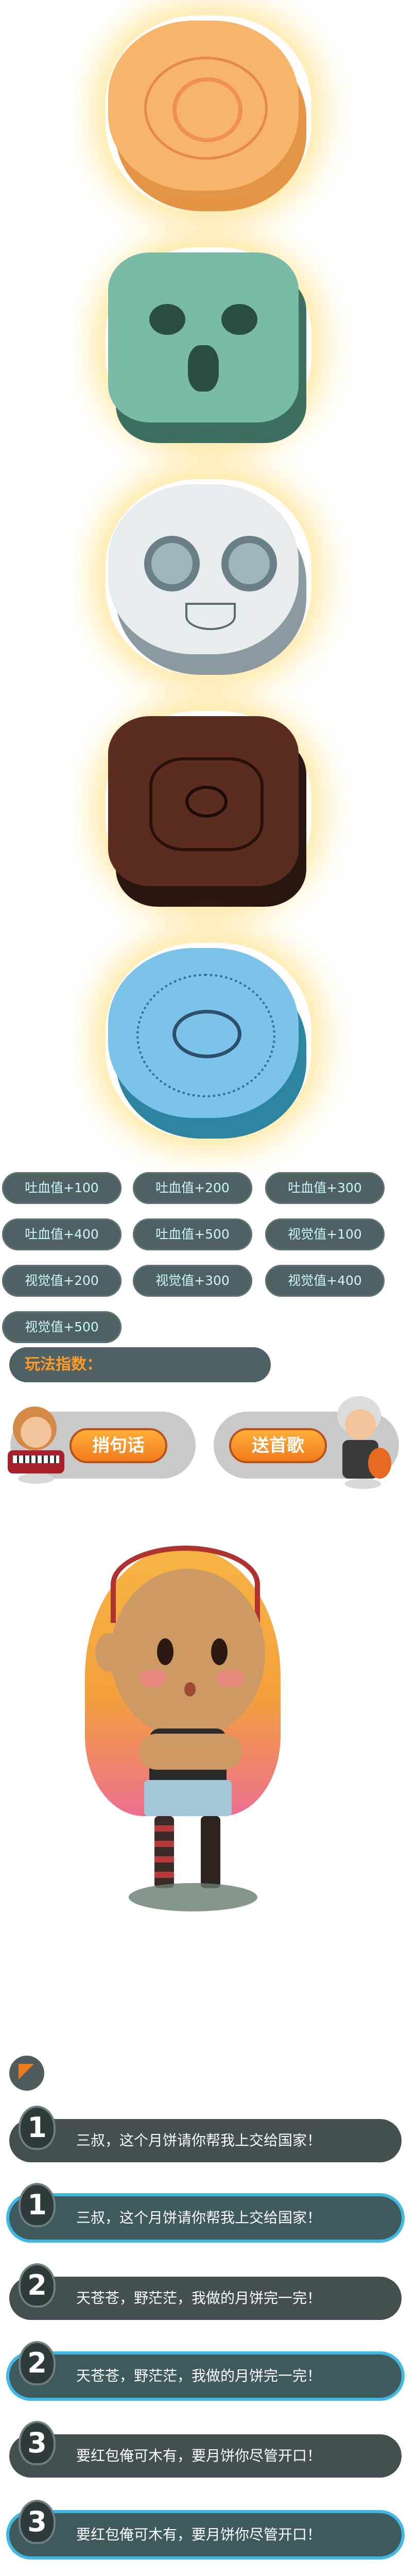 The width and height of the screenshot is (417, 2576). What do you see at coordinates (61, 1281) in the screenshot?
I see `stat-pill: 视觉值+200` at bounding box center [61, 1281].